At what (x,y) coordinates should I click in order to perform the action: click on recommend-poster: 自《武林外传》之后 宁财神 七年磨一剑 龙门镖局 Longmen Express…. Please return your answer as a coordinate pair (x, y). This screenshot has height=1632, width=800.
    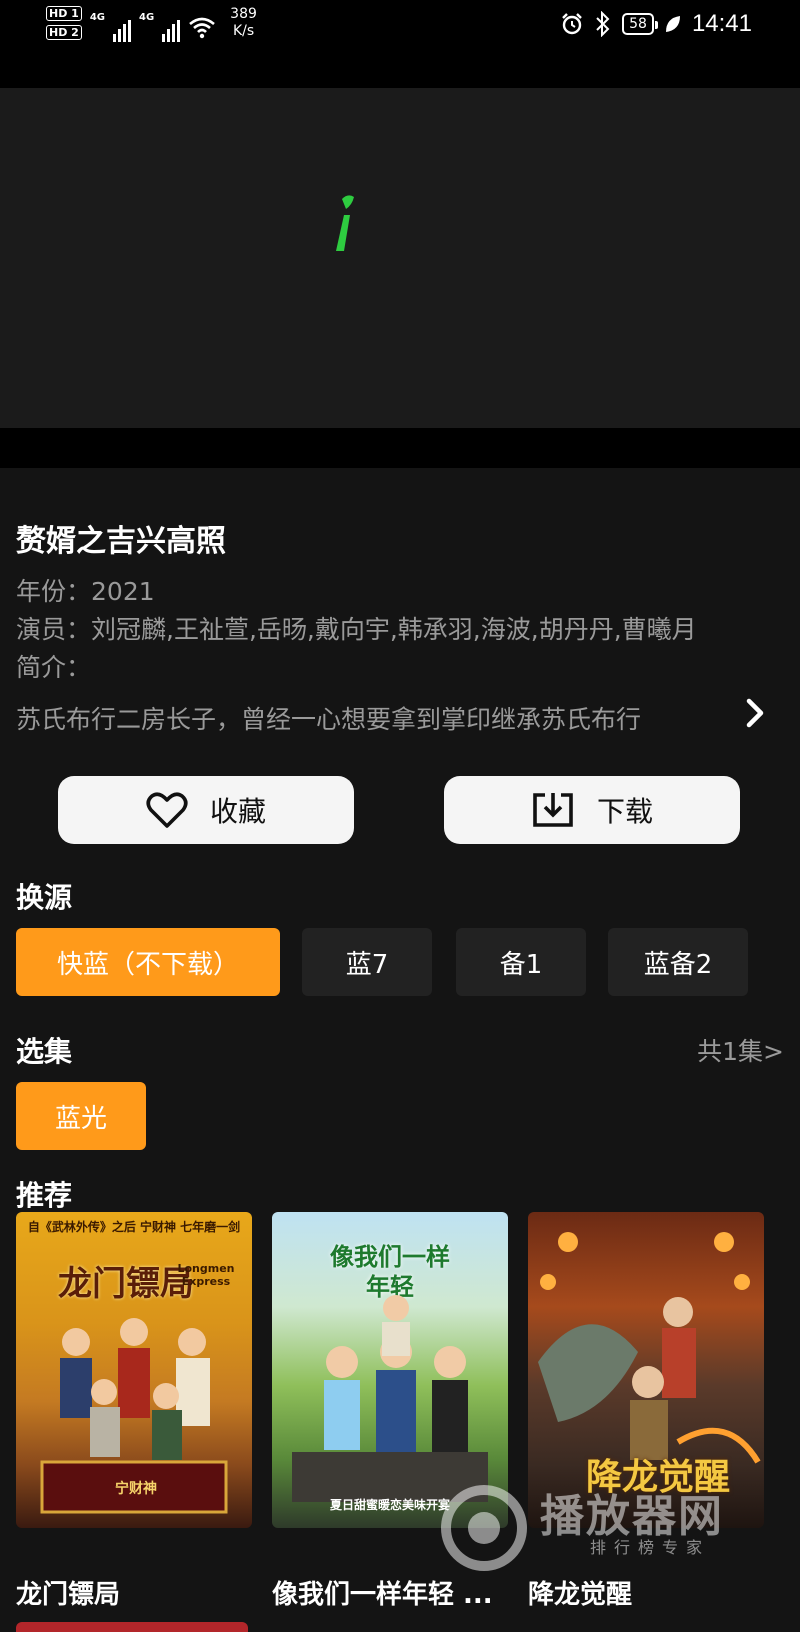
    Looking at the image, I should click on (134, 1370).